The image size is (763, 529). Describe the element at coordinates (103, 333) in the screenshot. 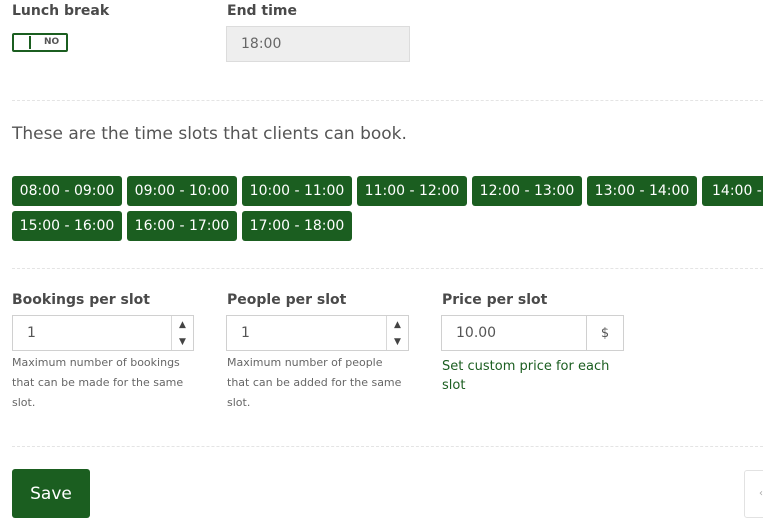

I see `bookings-per-slot-input: 1 ▲ ▼` at that location.